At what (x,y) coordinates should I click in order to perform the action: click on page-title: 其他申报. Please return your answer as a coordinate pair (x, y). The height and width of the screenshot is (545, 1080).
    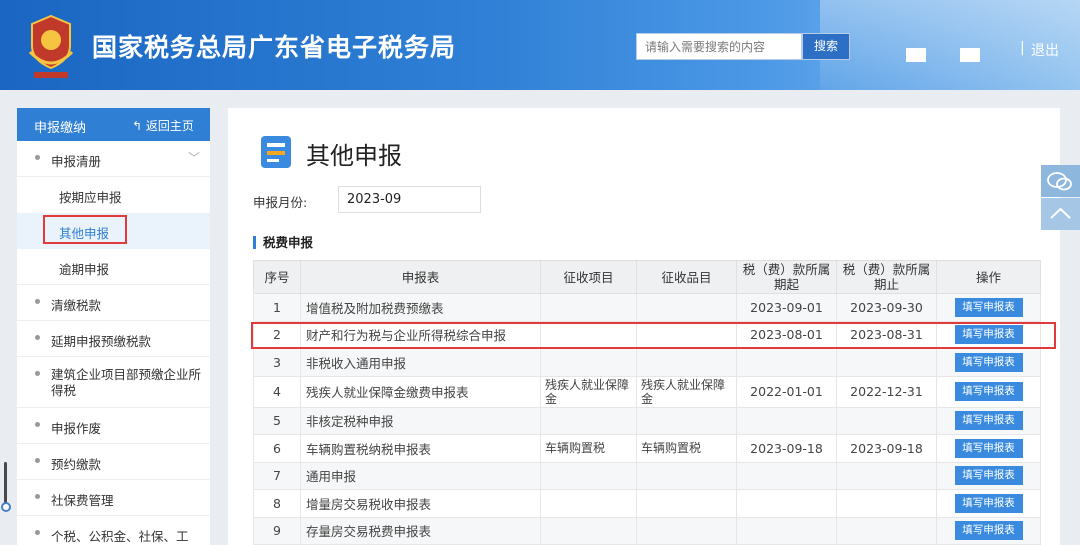
    Looking at the image, I should click on (354, 156).